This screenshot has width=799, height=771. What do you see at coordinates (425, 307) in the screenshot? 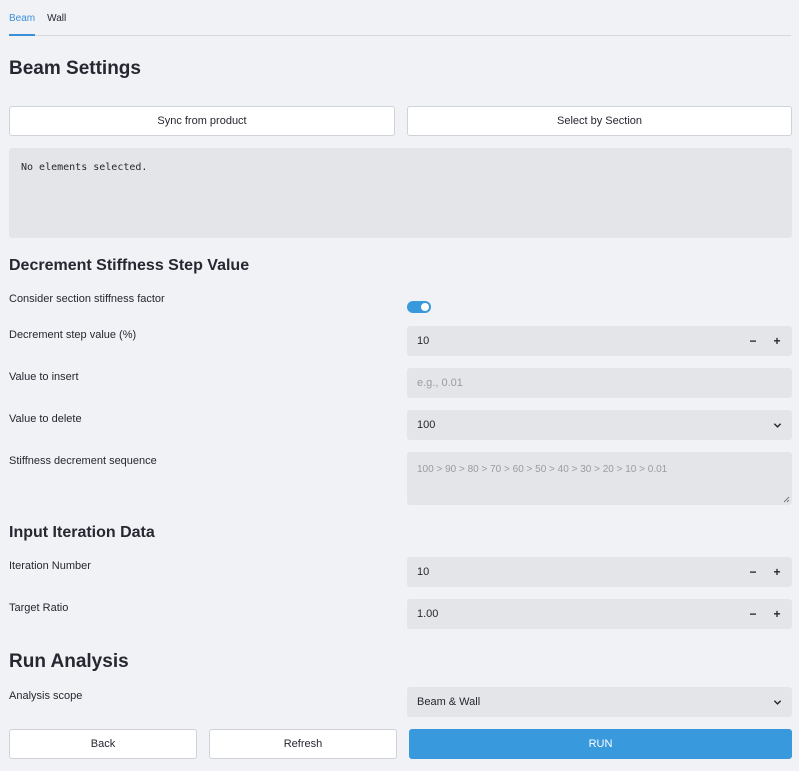
I see `toggle-knob` at bounding box center [425, 307].